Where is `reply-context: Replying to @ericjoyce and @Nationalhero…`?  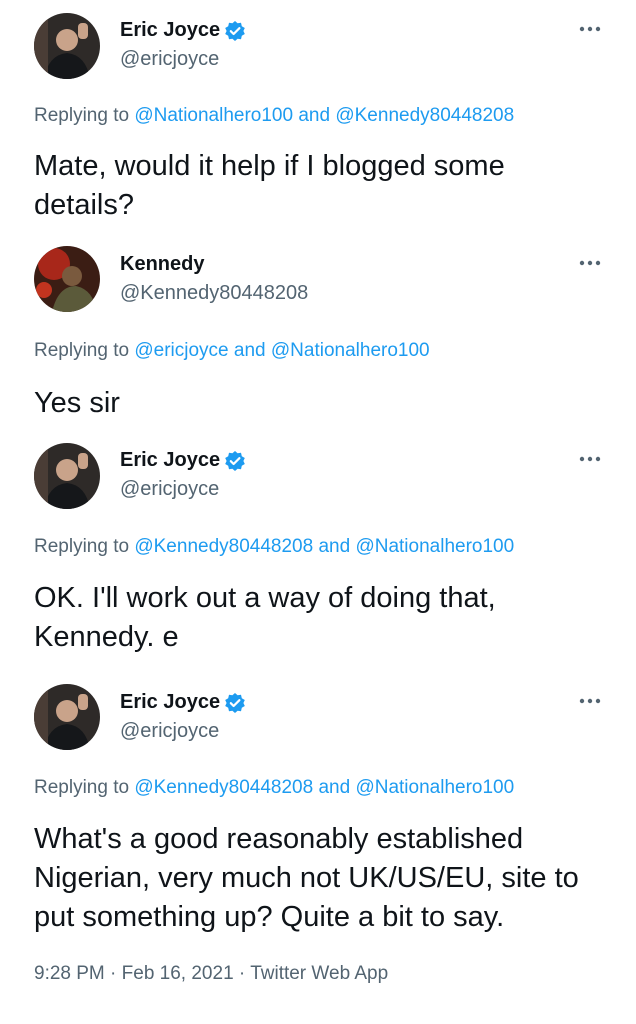
reply-context: Replying to @ericjoyce and @Nationalhero… is located at coordinates (232, 351).